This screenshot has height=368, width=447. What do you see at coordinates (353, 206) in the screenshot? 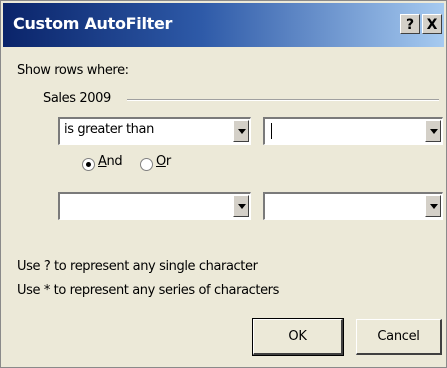
I see `value-2-combobox` at bounding box center [353, 206].